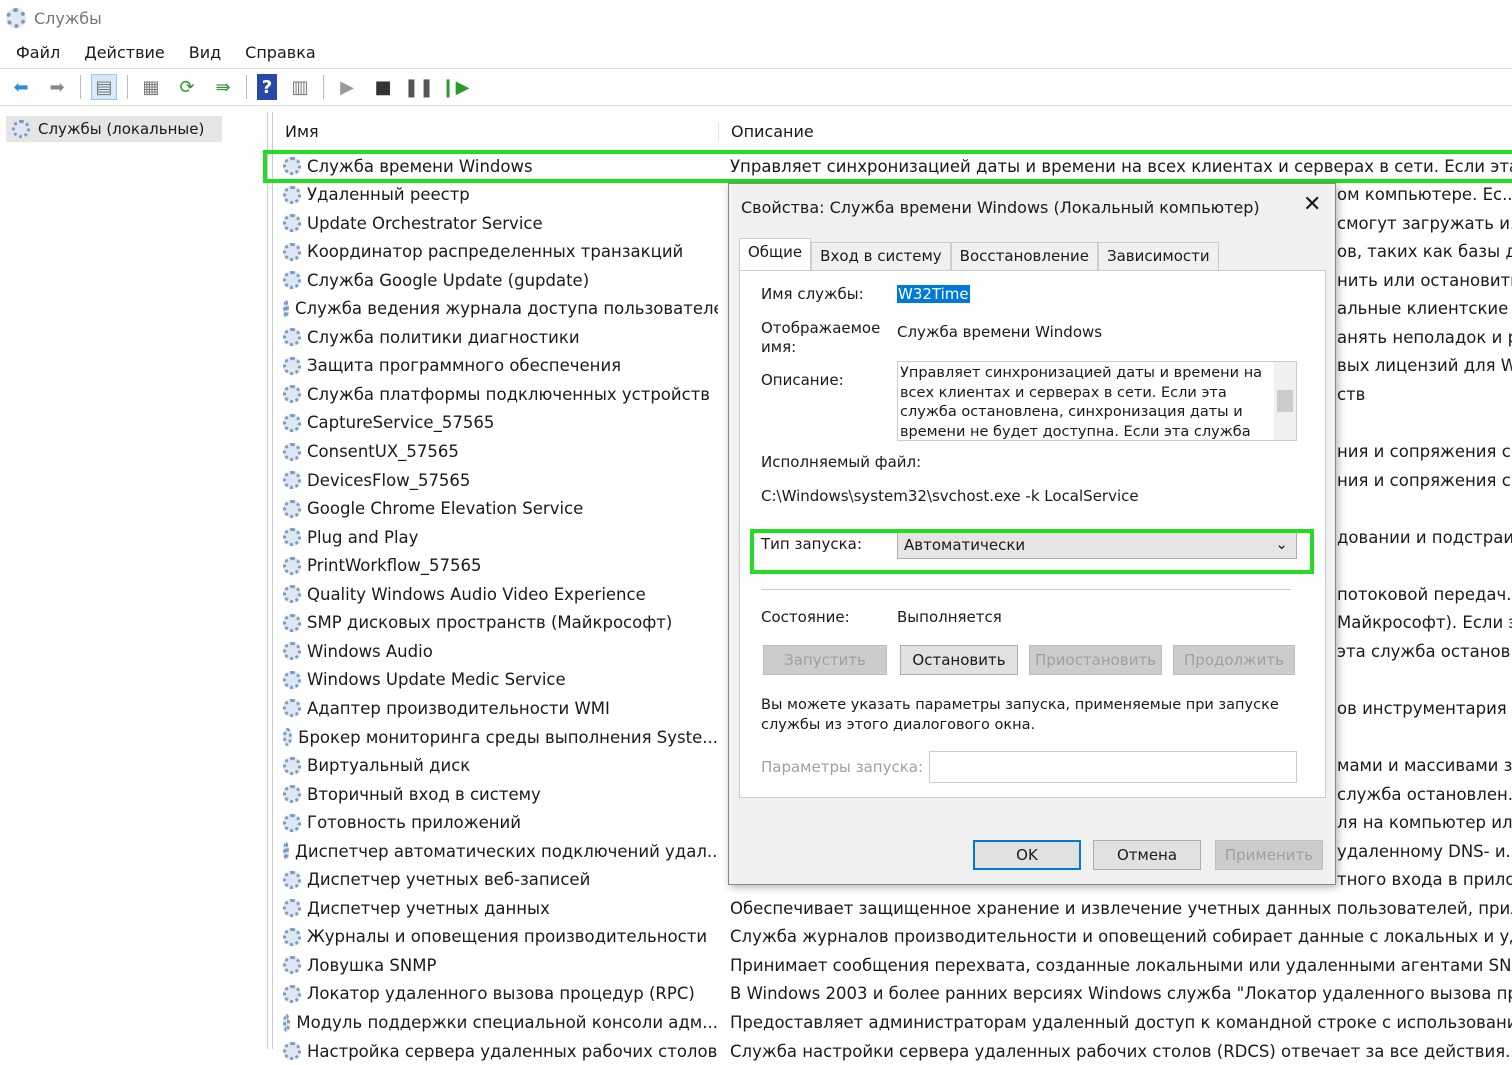 This screenshot has width=1512, height=1065. Describe the element at coordinates (1027, 855) in the screenshot. I see `ok-button: OK` at that location.